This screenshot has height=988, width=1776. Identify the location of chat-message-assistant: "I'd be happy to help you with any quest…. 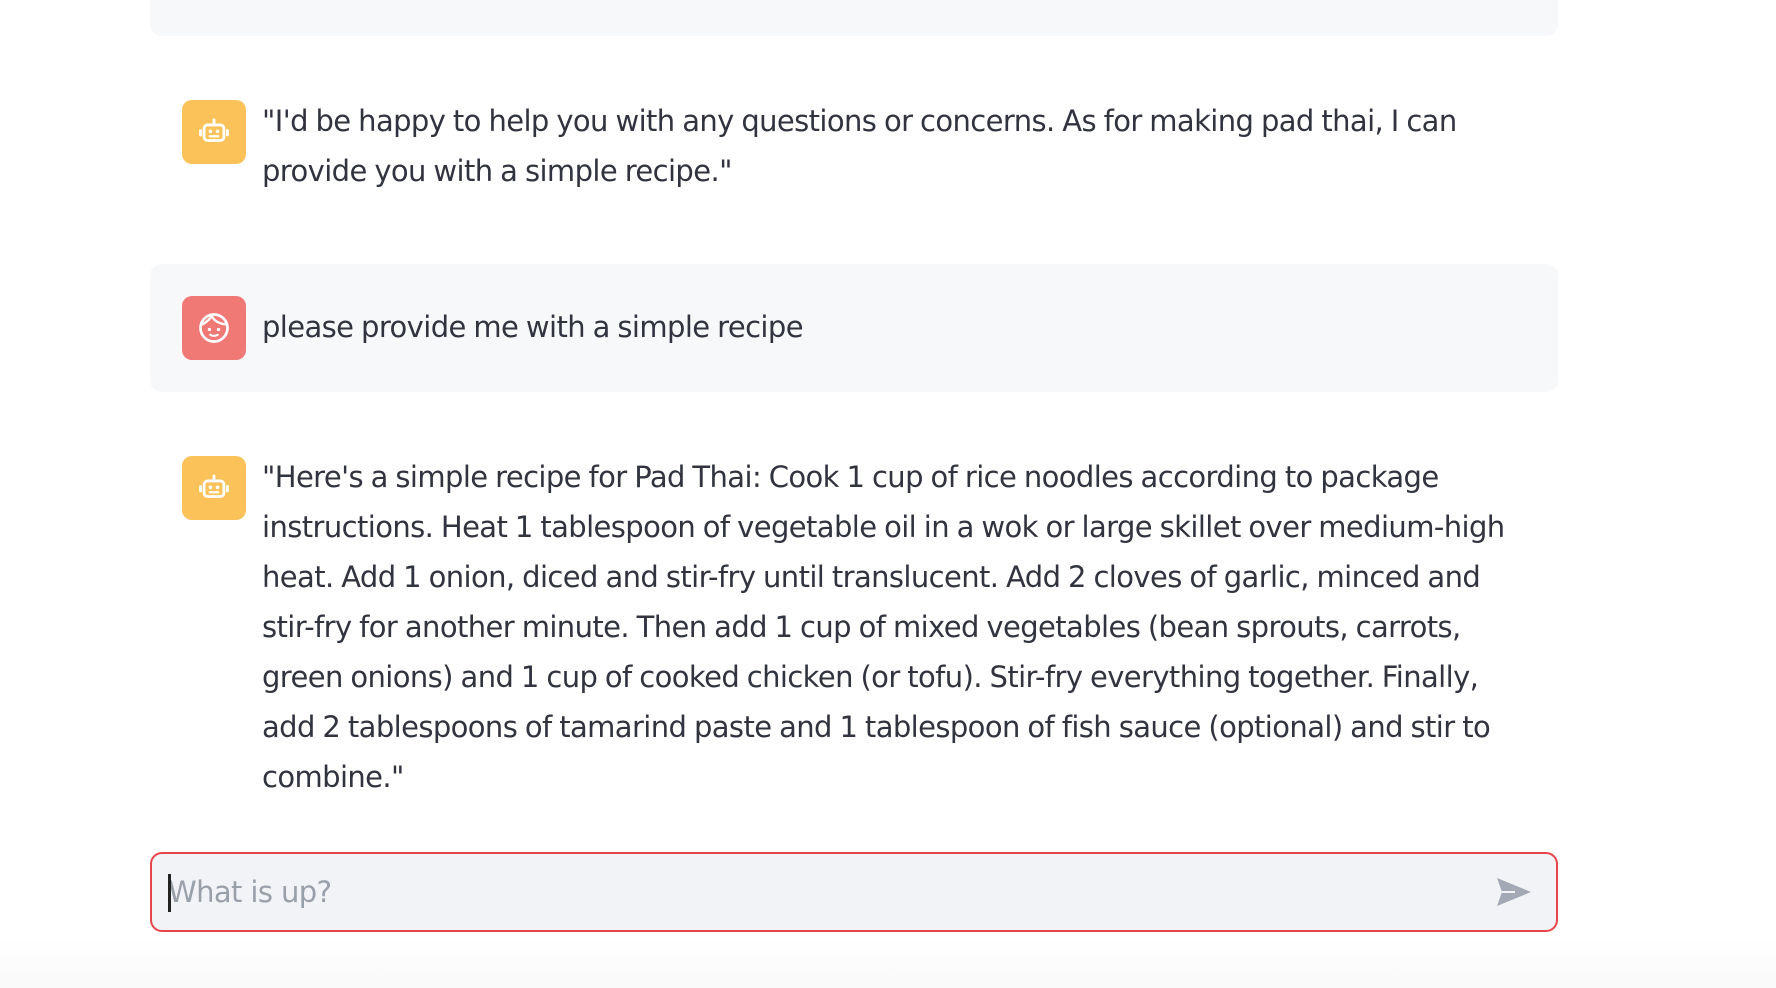
(854, 163).